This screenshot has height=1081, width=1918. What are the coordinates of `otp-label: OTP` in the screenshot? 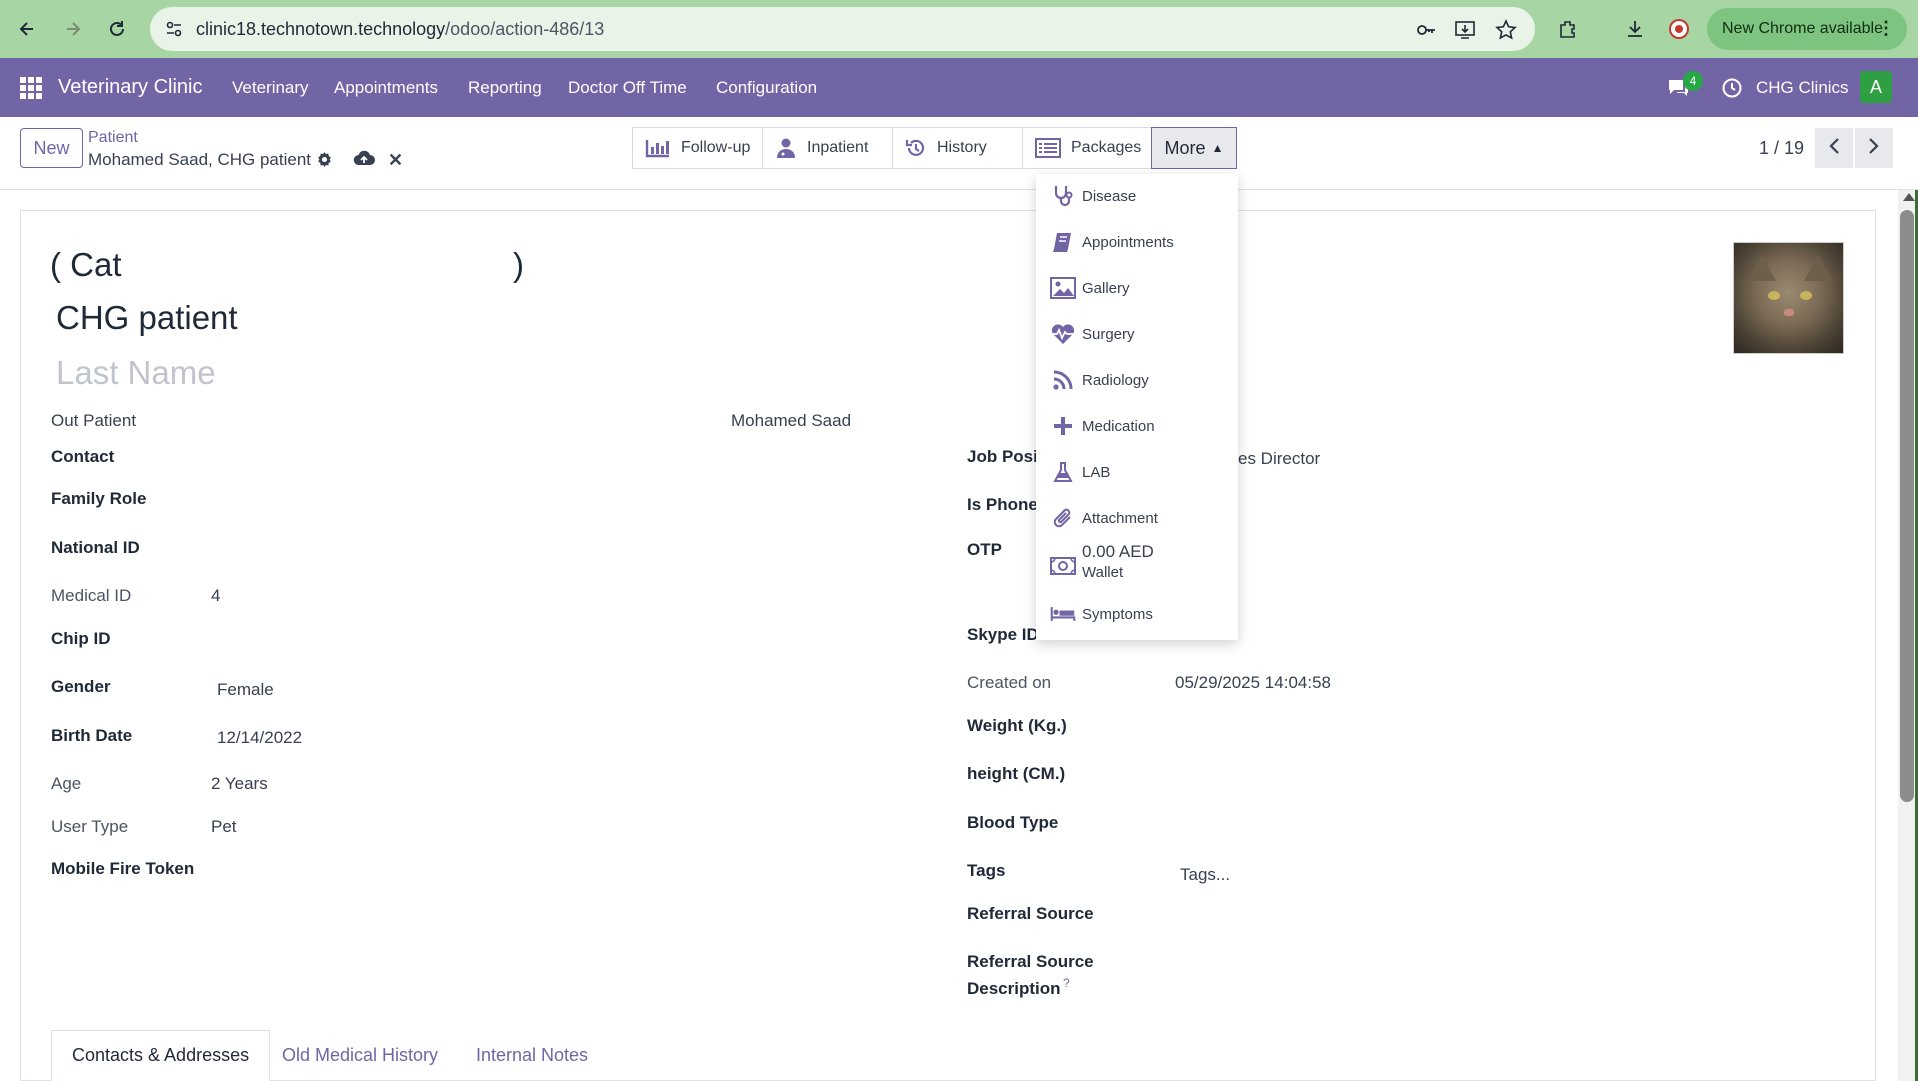 It's located at (984, 549).